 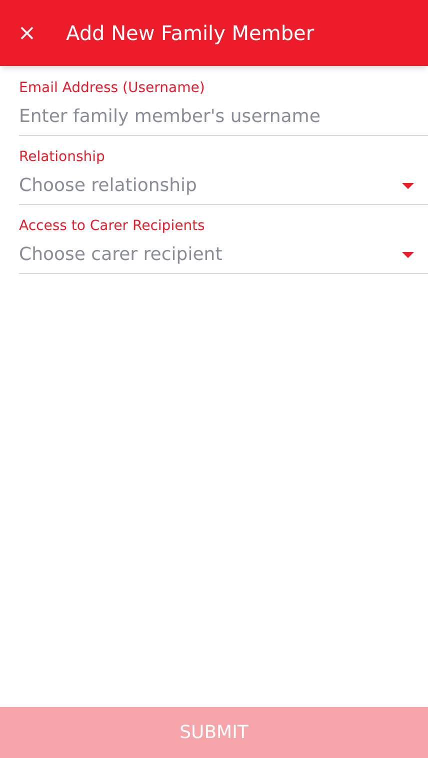 What do you see at coordinates (62, 157) in the screenshot?
I see `field-label: Relationship` at bounding box center [62, 157].